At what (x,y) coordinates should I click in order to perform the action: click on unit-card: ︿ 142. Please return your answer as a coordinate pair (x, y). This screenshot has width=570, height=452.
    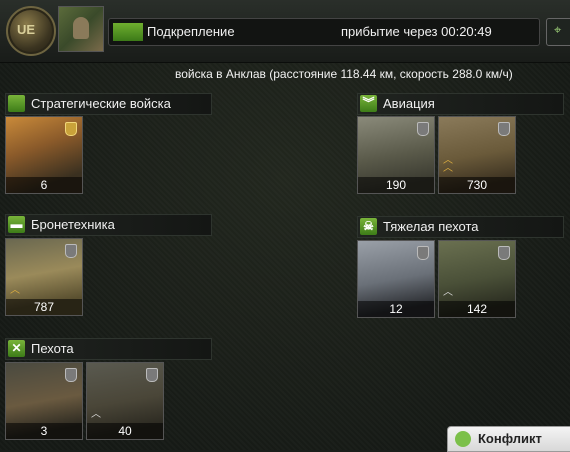
    Looking at the image, I should click on (477, 279).